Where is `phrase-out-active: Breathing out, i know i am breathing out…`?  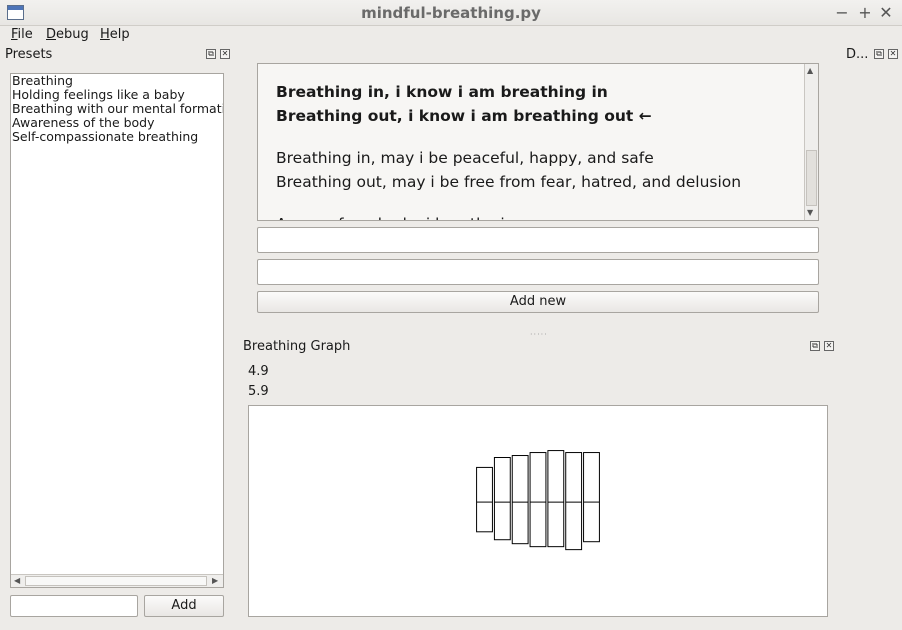
phrase-out-active: Breathing out, i know i am breathing out… is located at coordinates (464, 116).